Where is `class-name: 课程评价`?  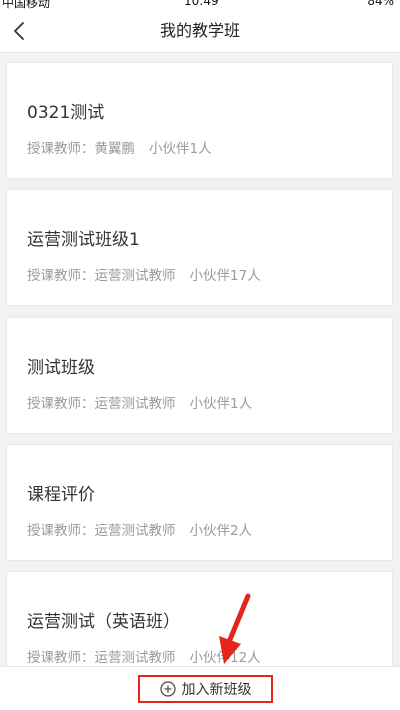
class-name: 课程评价 is located at coordinates (61, 495).